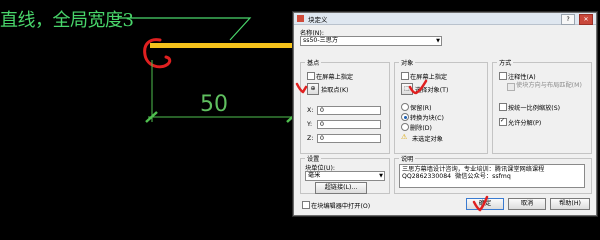  What do you see at coordinates (525, 123) in the screenshot?
I see `allow-exploding-label: 允许分解(P)` at bounding box center [525, 123].